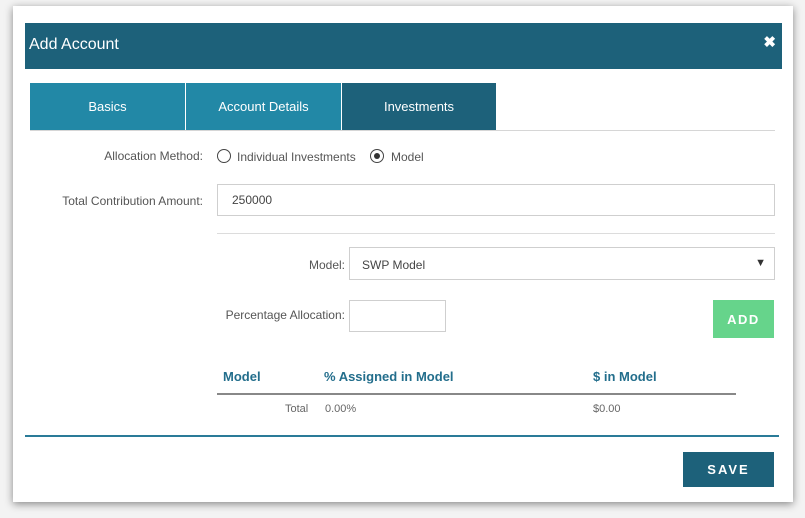  What do you see at coordinates (607, 409) in the screenshot?
I see `total-amount-value: $0.00` at bounding box center [607, 409].